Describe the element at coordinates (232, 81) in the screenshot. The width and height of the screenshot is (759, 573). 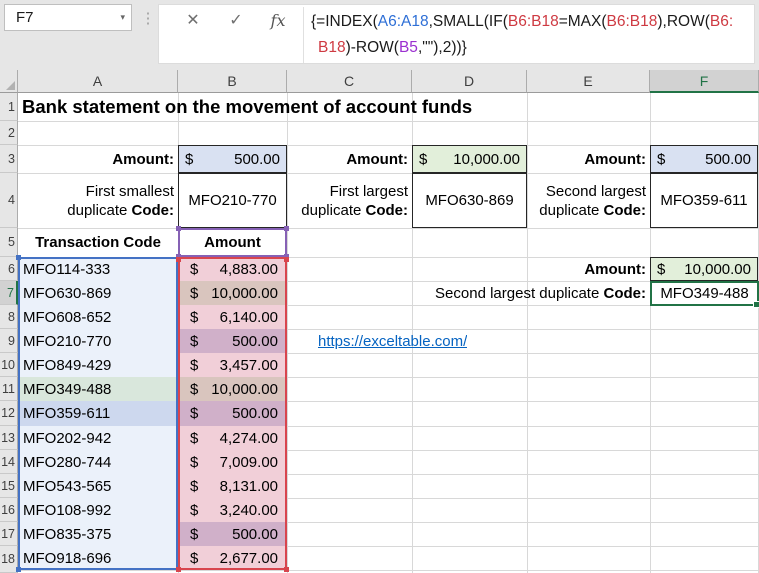
I see `column-header-b: B` at that location.